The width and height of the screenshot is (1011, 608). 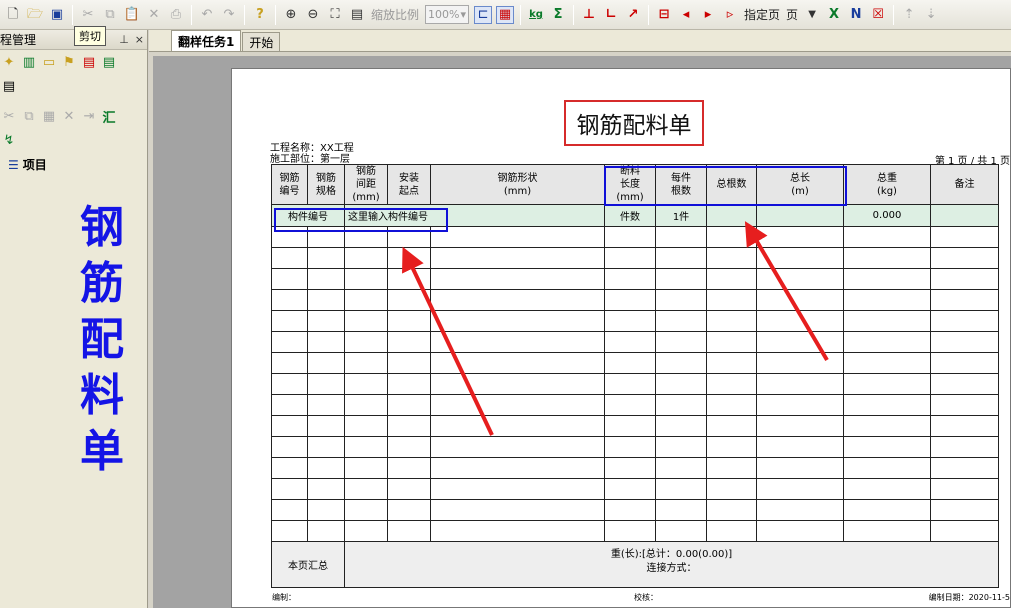 I want to click on structure-icon: ▥, so click(x=29, y=62).